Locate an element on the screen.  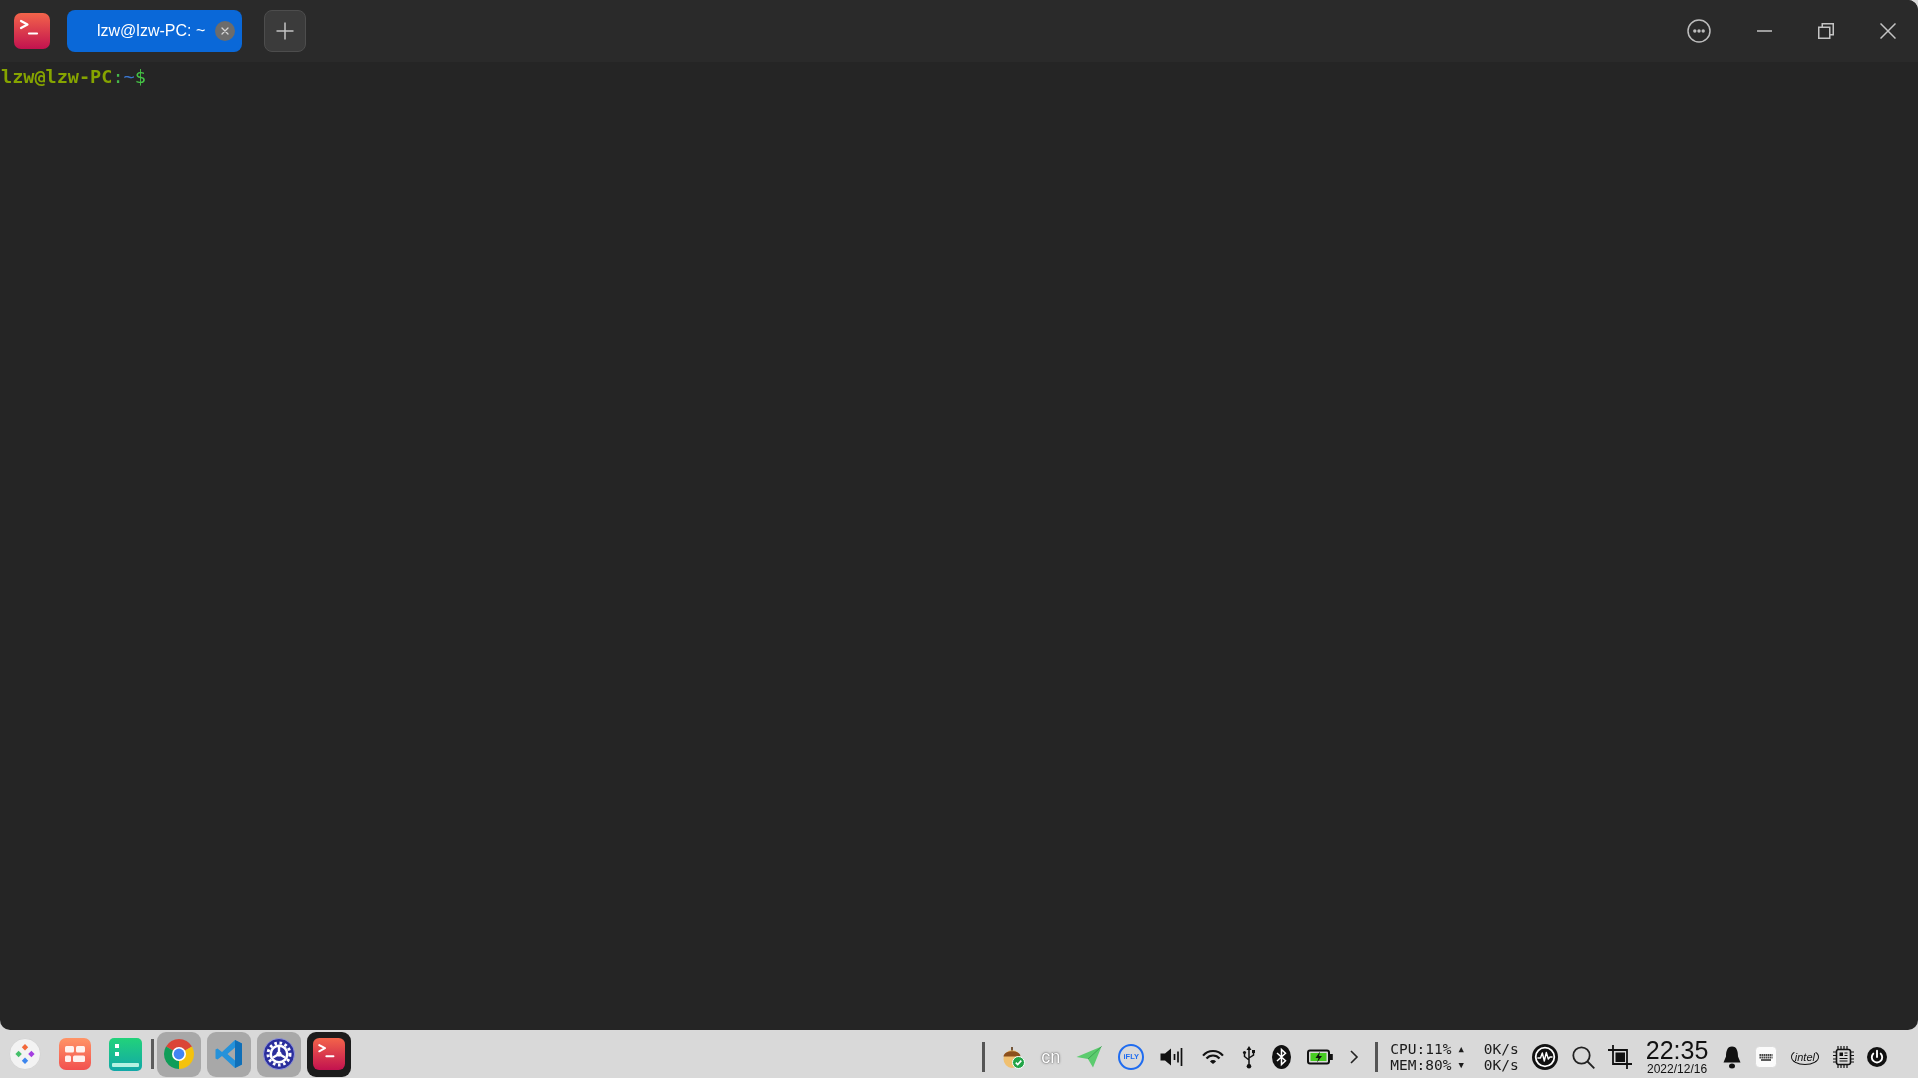
terminal-prompt: lzw@lzw-PC:~$ is located at coordinates (73, 77).